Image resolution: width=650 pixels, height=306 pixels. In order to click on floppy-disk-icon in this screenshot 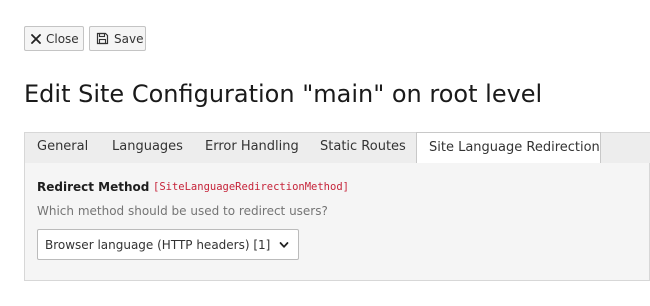, I will do `click(102, 39)`.